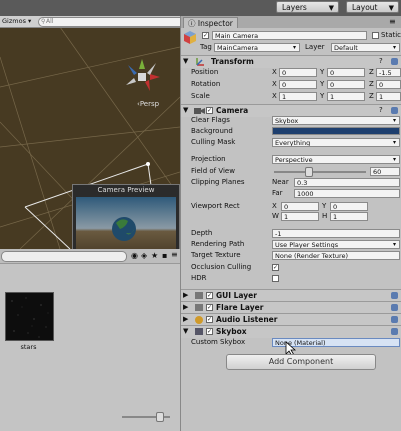  Describe the element at coordinates (388, 84) in the screenshot. I see `rotation-z-field: 0` at that location.